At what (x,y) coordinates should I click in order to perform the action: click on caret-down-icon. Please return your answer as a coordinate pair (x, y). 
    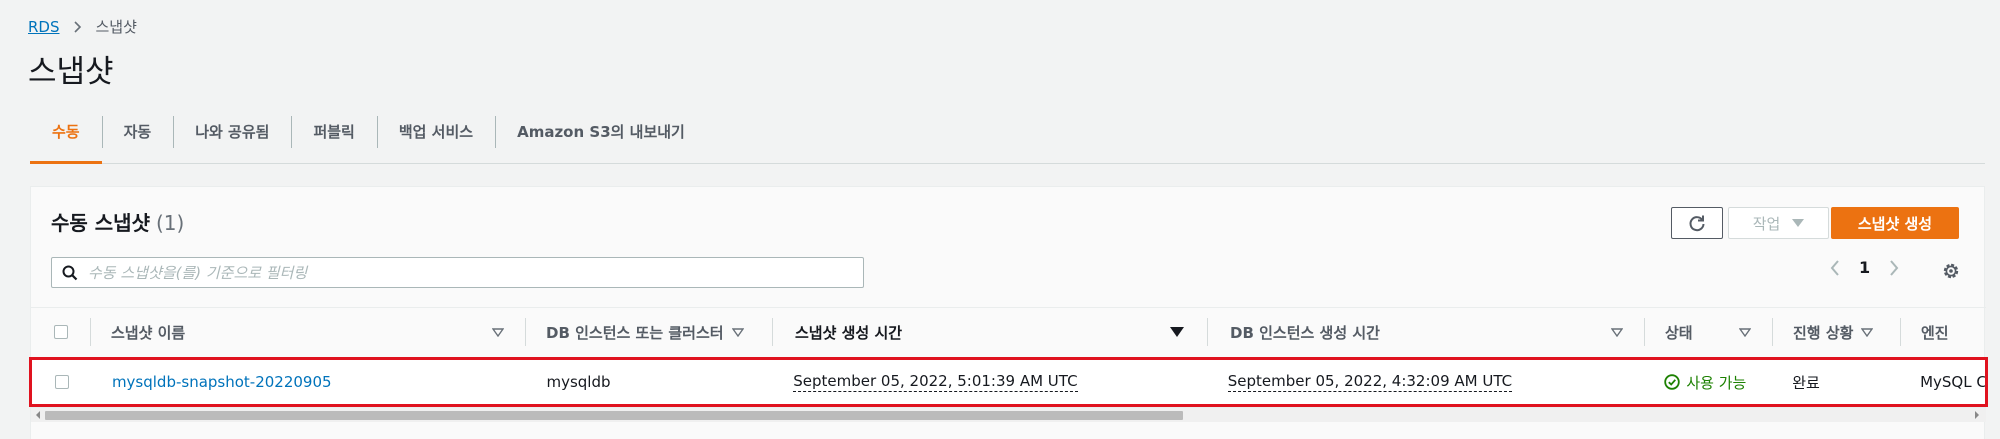
    Looking at the image, I should click on (1798, 223).